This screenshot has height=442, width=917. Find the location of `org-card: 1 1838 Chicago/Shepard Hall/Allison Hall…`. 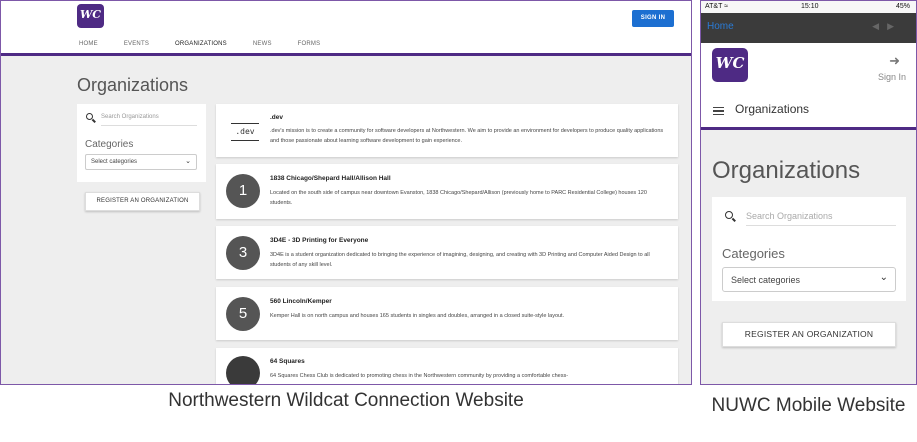

org-card: 1 1838 Chicago/Shepard Hall/Allison Hall… is located at coordinates (447, 191).